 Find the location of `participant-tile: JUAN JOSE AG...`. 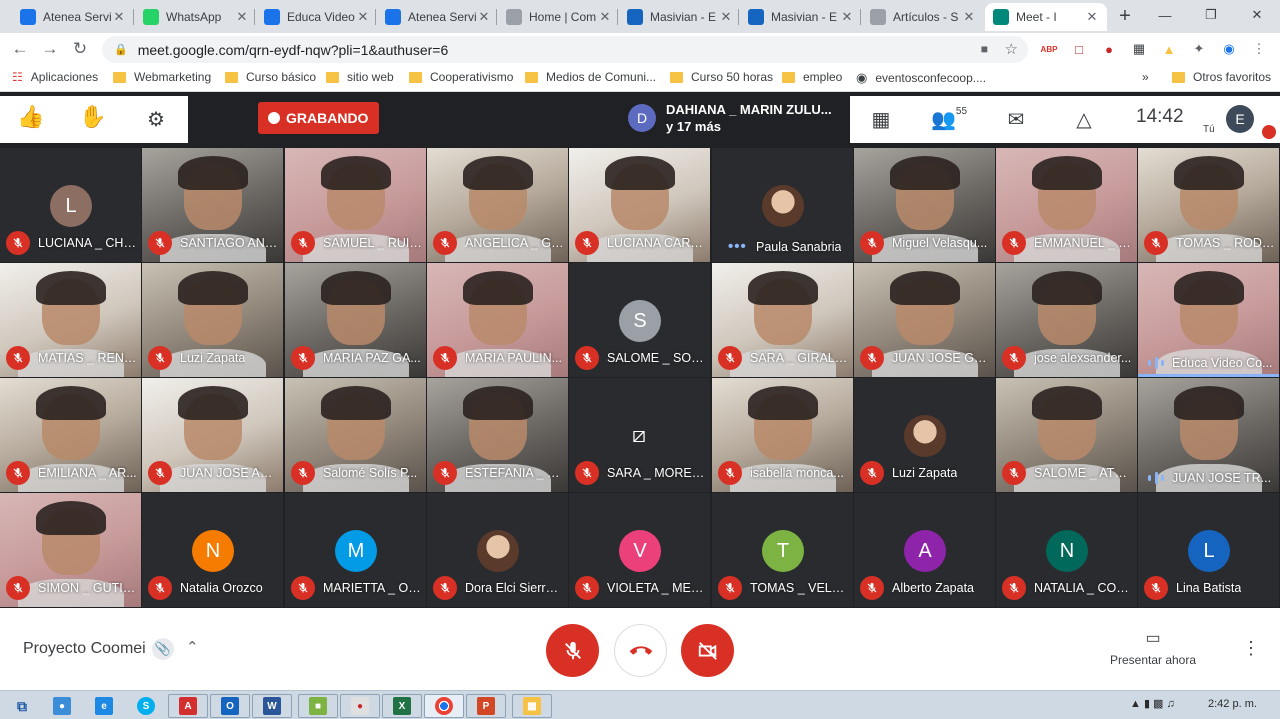

participant-tile: JUAN JOSE AG... is located at coordinates (212, 435).